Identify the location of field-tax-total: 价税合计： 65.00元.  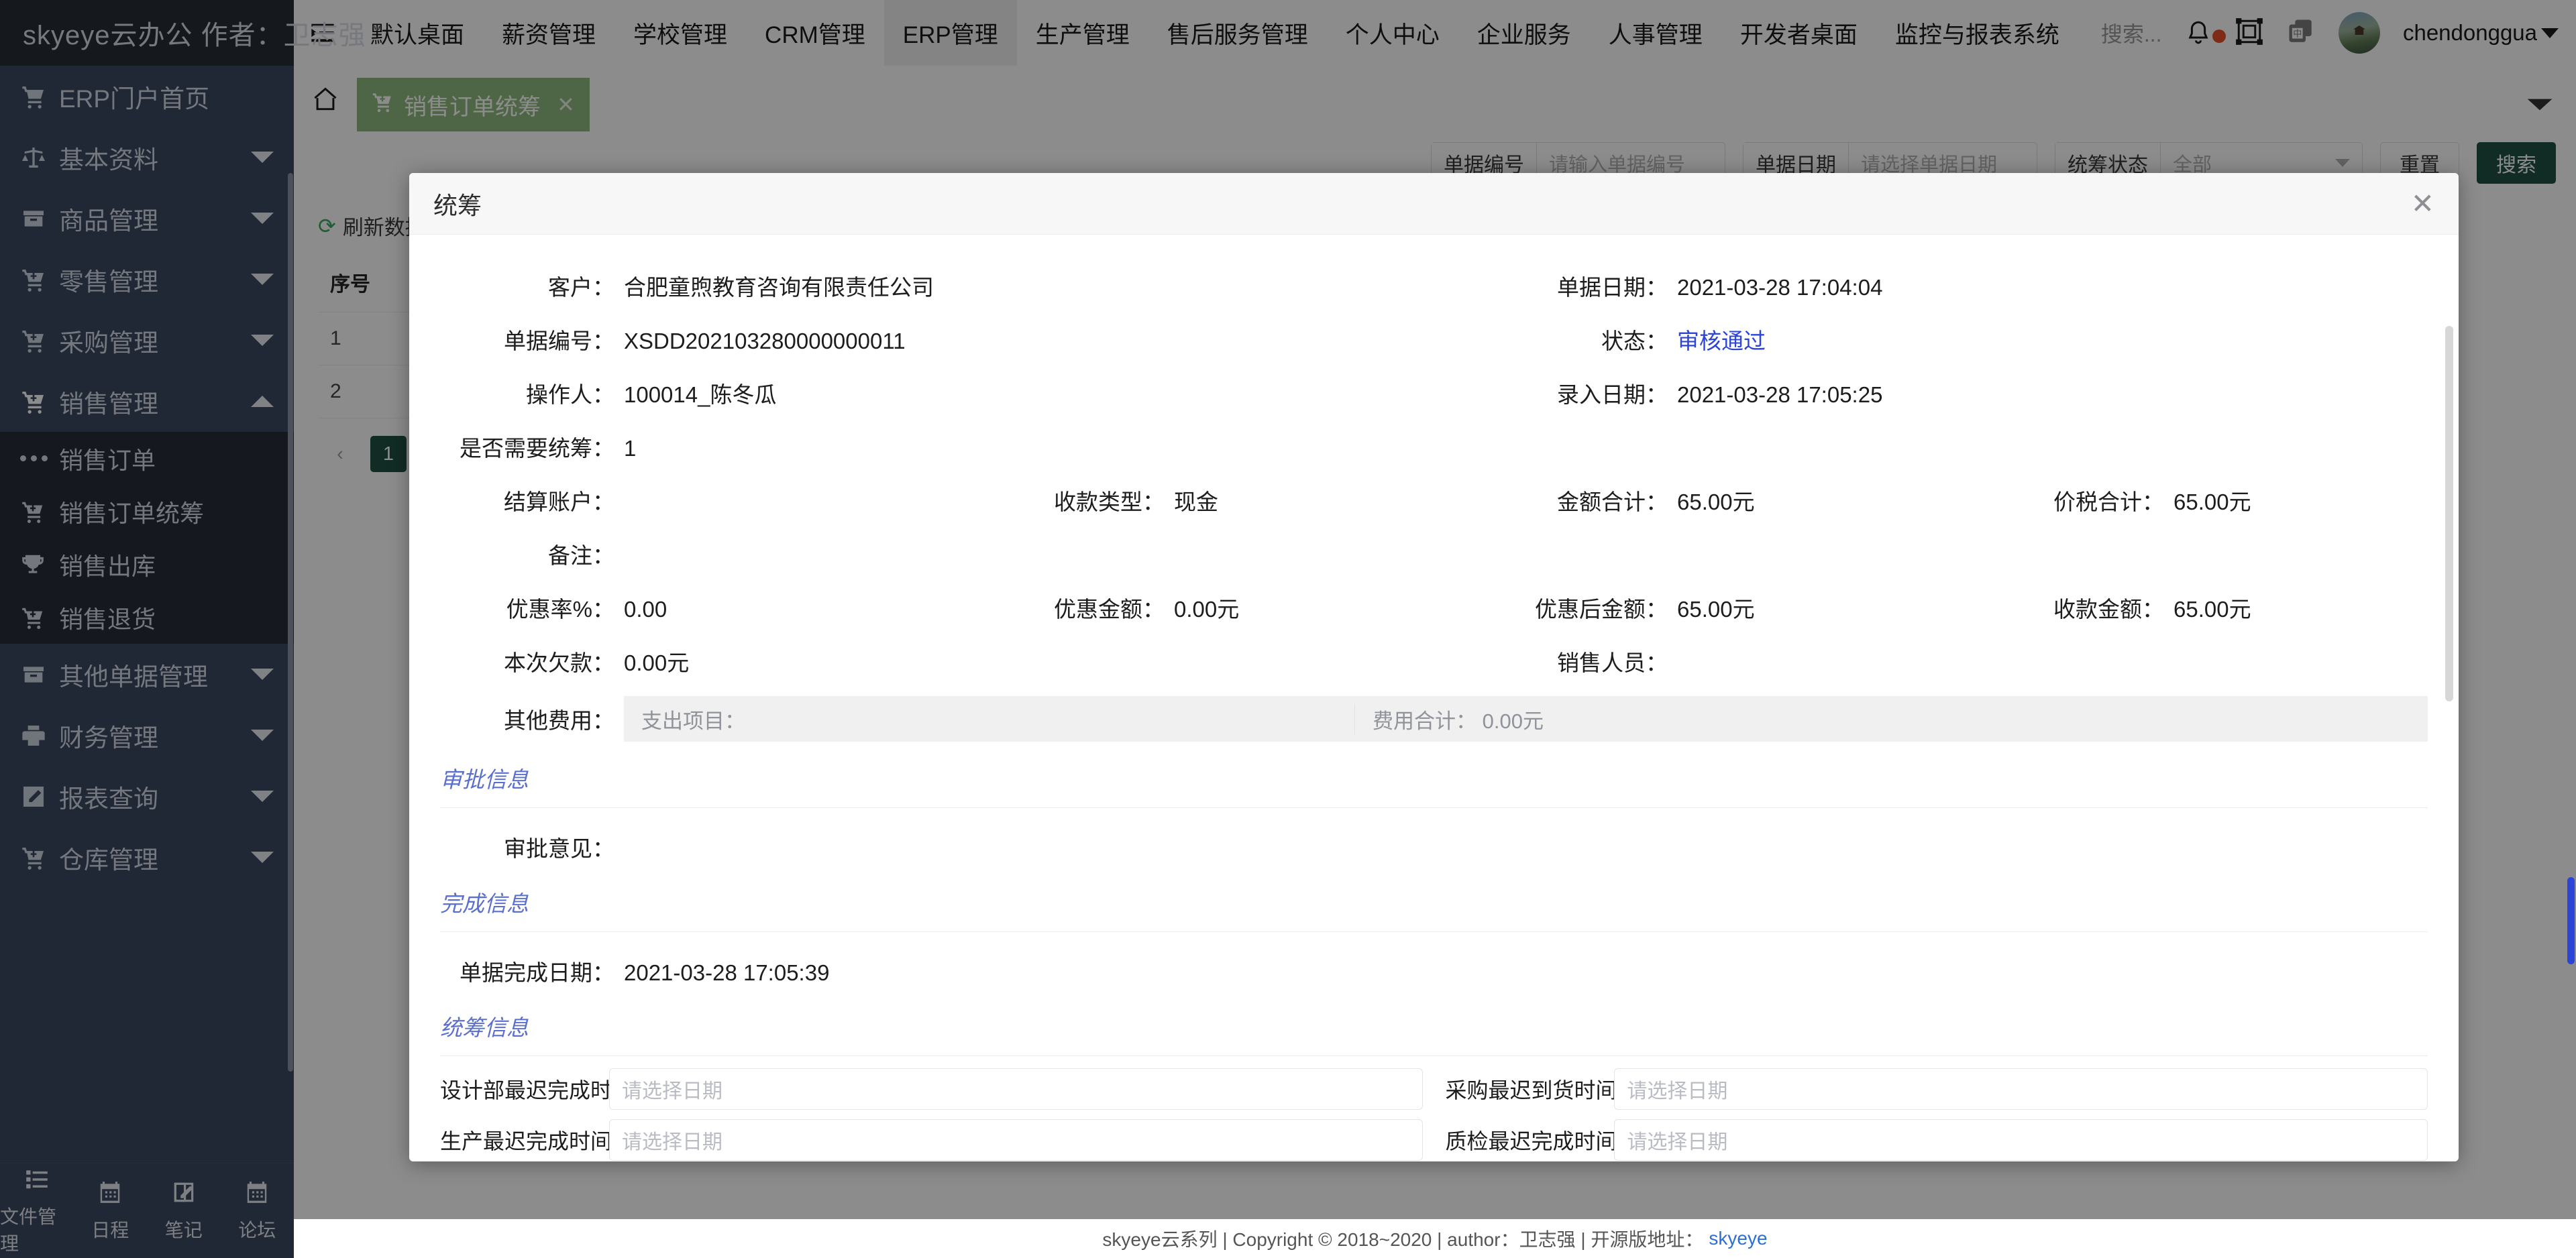
(2197, 500).